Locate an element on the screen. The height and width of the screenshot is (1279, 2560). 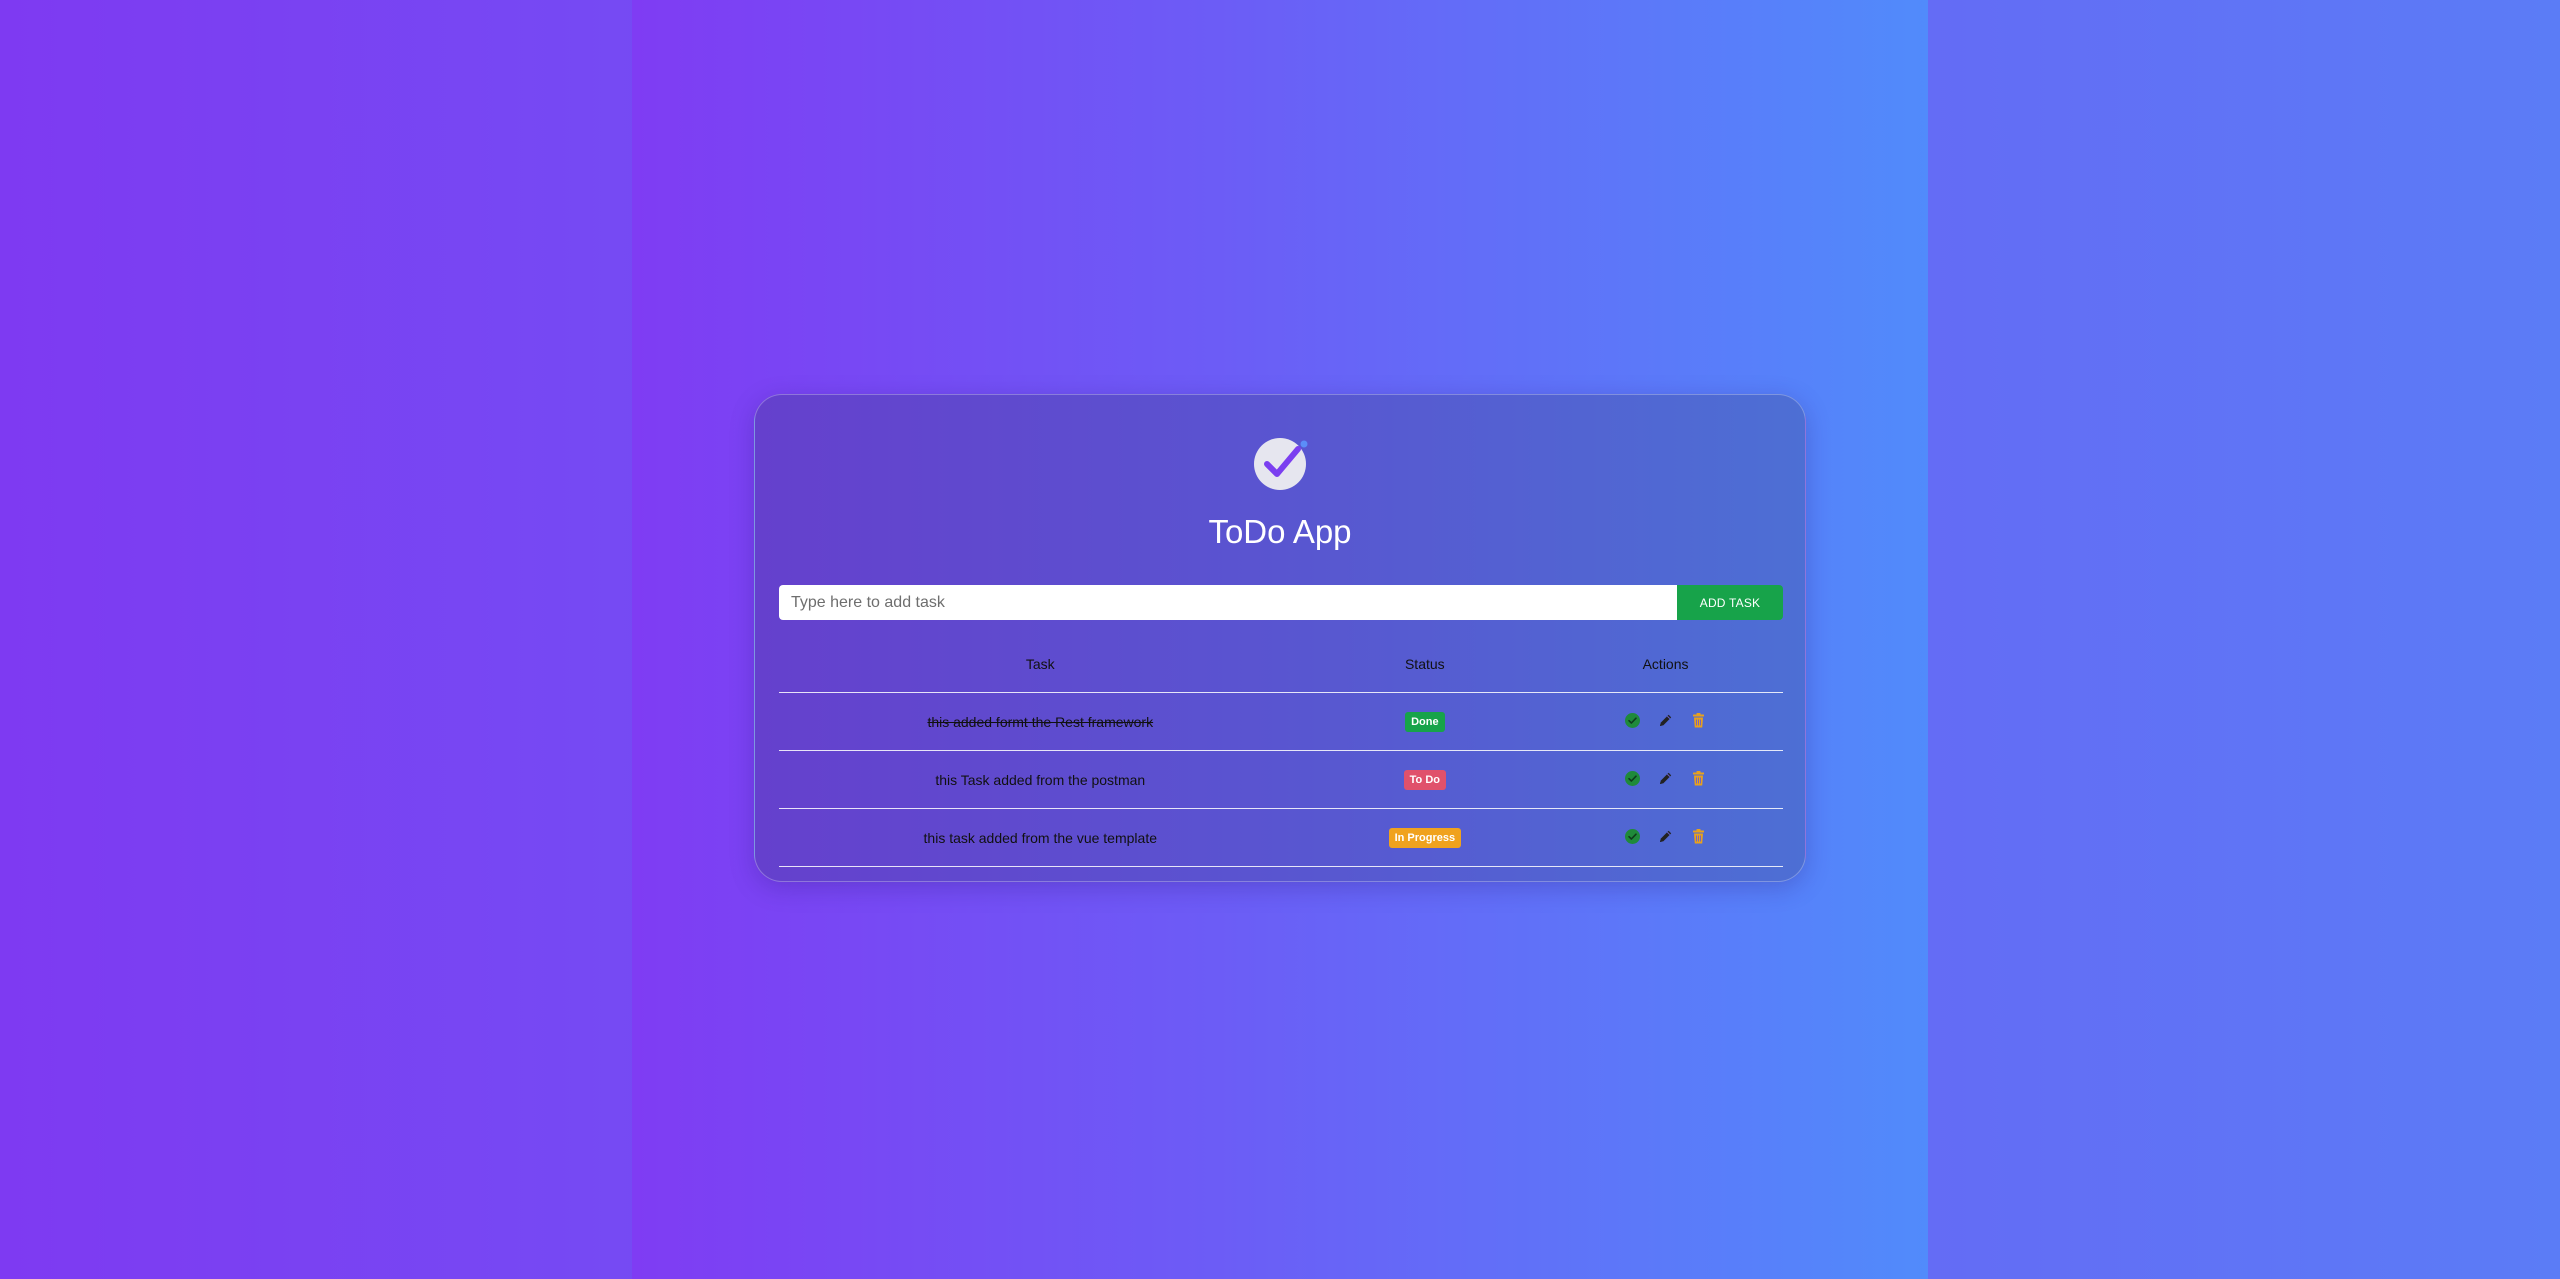
status-badge: To Do is located at coordinates (1424, 779).